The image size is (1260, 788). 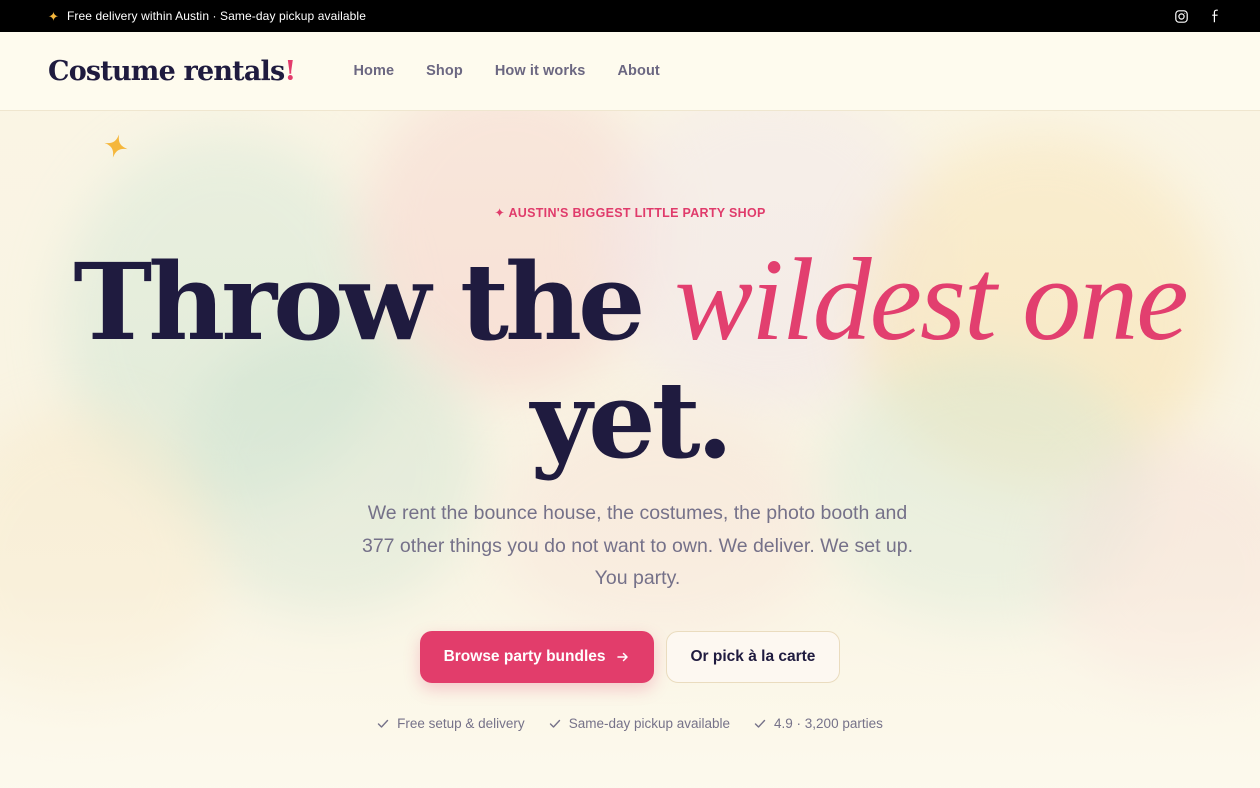 What do you see at coordinates (524, 656) in the screenshot?
I see `browse-bundles-label: Browse party bundles` at bounding box center [524, 656].